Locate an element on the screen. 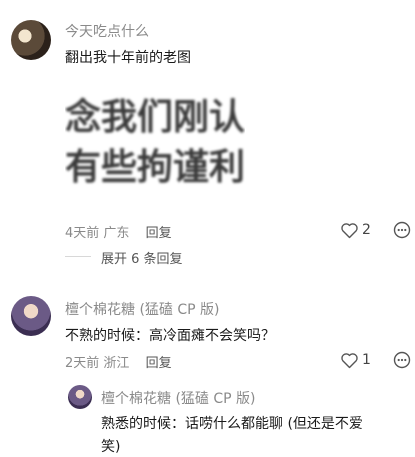 Image resolution: width=415 pixels, height=457 pixels. image-text-line: 念我们刚认 is located at coordinates (155, 117).